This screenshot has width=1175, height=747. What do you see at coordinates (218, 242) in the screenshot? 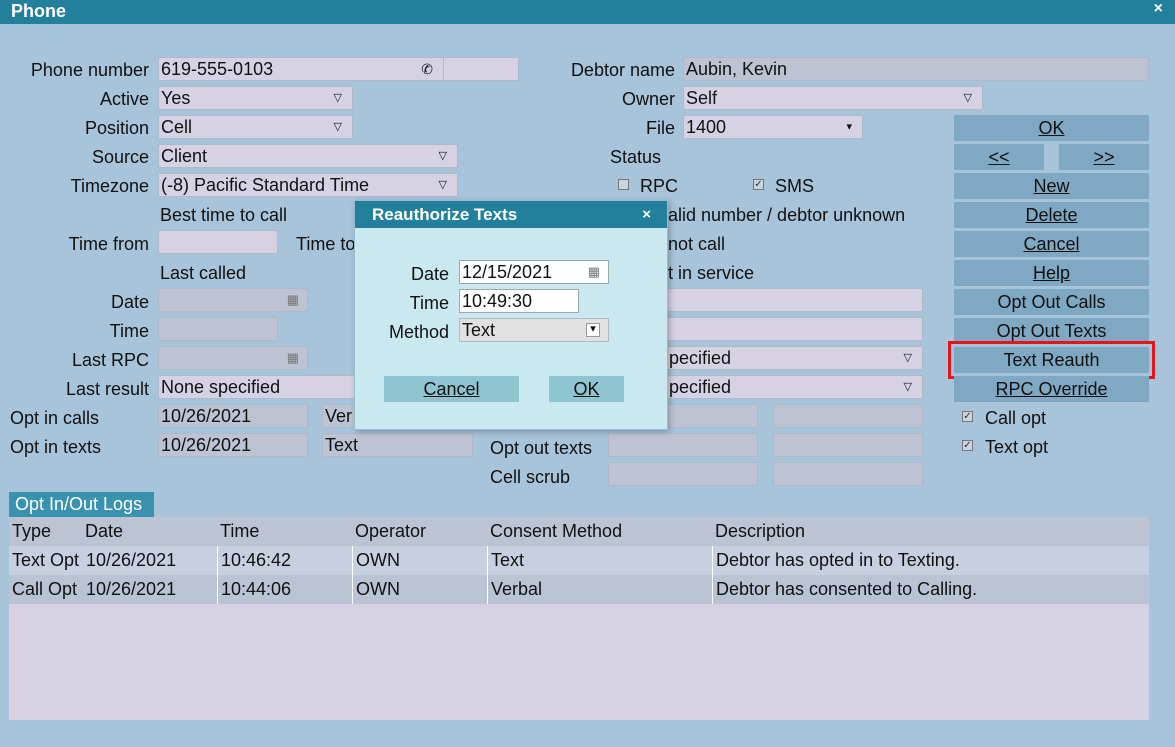
I see `time-from-input` at bounding box center [218, 242].